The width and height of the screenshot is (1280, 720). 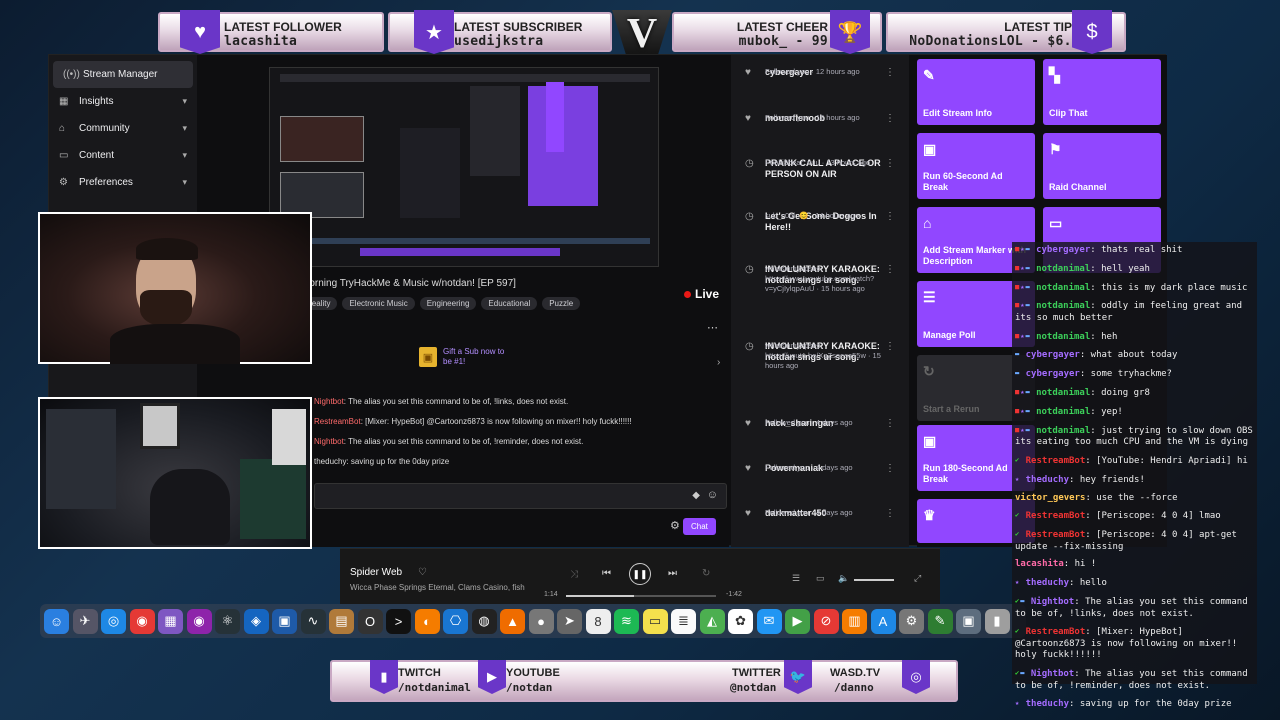 I want to click on virtualbox-icon: ▣, so click(x=284, y=621).